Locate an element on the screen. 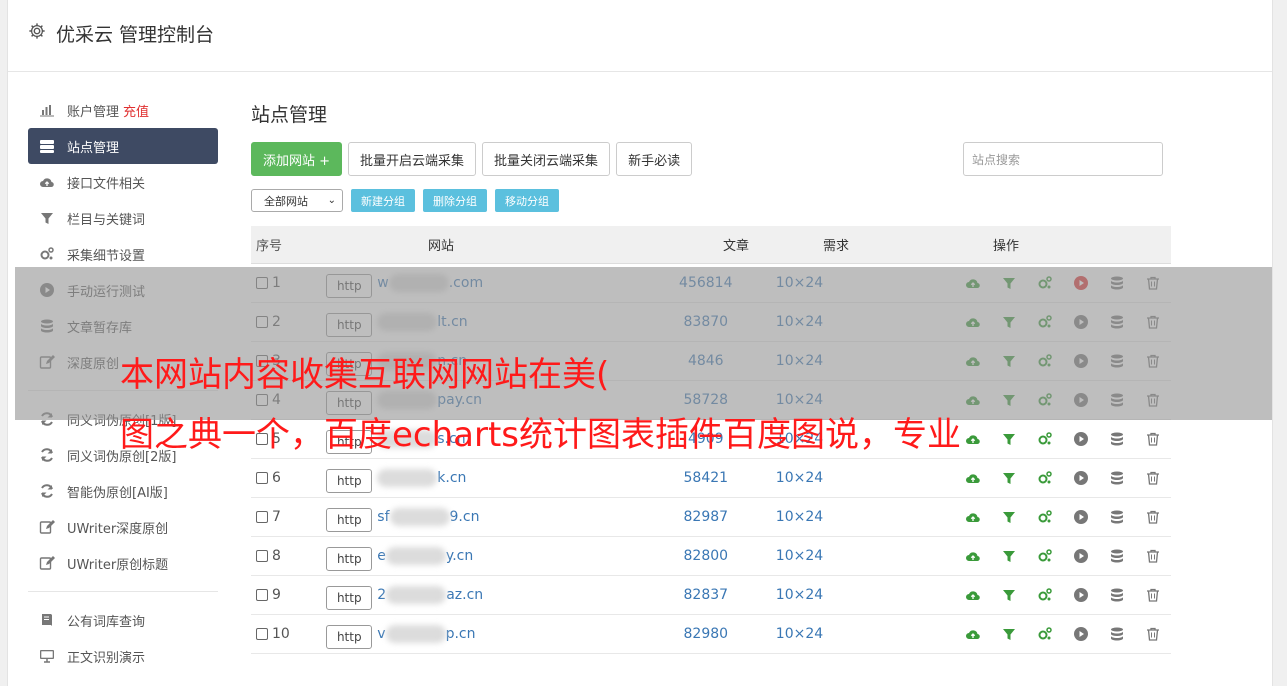  edit-icon is located at coordinates (47, 563).